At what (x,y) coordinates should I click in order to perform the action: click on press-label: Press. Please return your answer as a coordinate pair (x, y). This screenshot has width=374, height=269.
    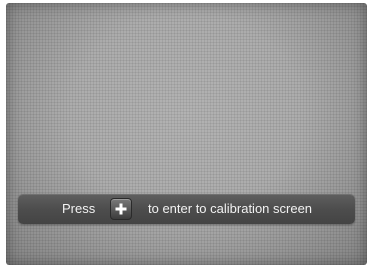
    Looking at the image, I should click on (79, 208).